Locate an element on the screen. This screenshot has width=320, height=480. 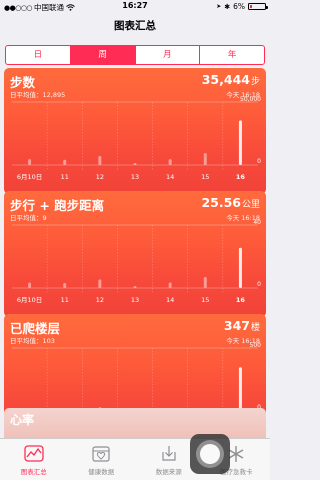
battery-icon is located at coordinates (258, 6).